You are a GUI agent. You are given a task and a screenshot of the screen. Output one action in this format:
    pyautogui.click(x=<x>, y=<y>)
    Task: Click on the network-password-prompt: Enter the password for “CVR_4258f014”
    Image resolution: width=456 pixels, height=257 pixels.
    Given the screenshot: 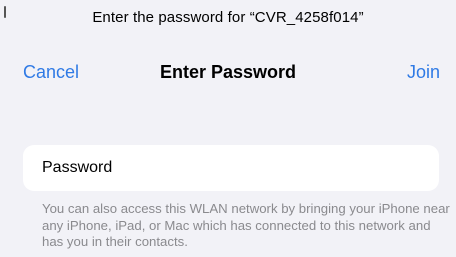 What is the action you would take?
    pyautogui.click(x=228, y=17)
    